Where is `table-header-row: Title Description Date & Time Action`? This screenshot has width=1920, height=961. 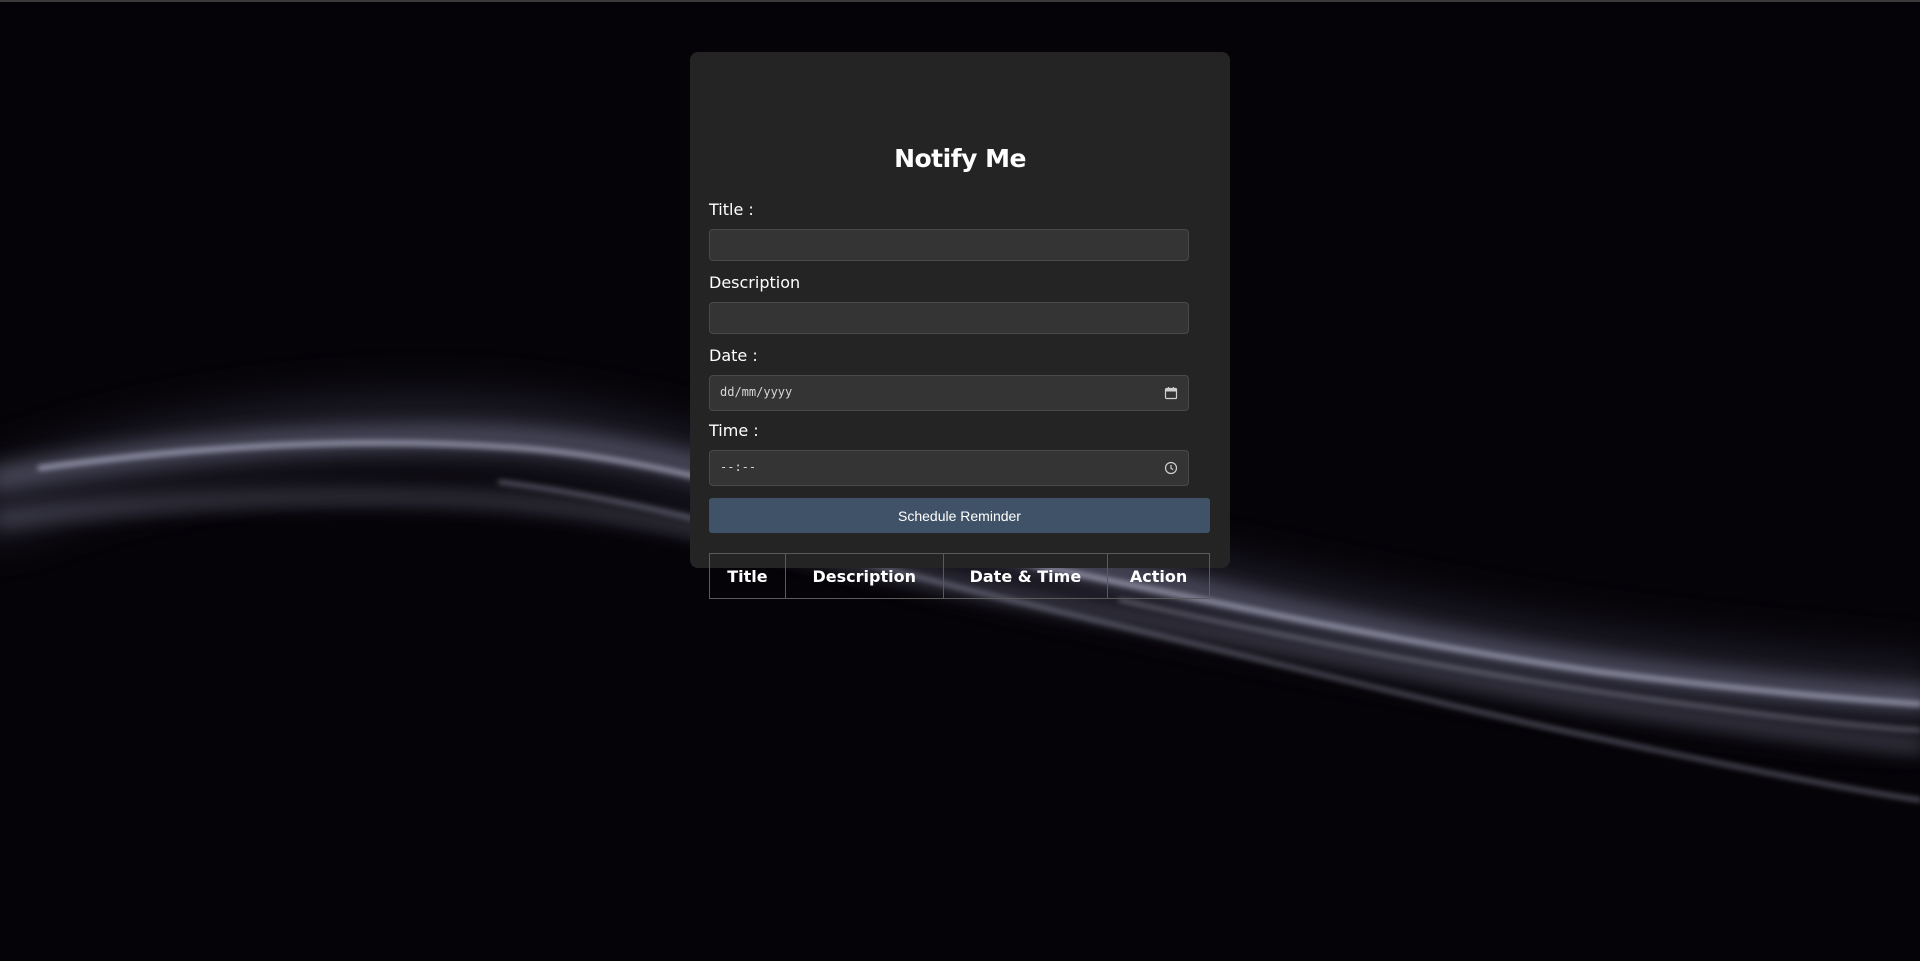 table-header-row: Title Description Date & Time Action is located at coordinates (959, 576).